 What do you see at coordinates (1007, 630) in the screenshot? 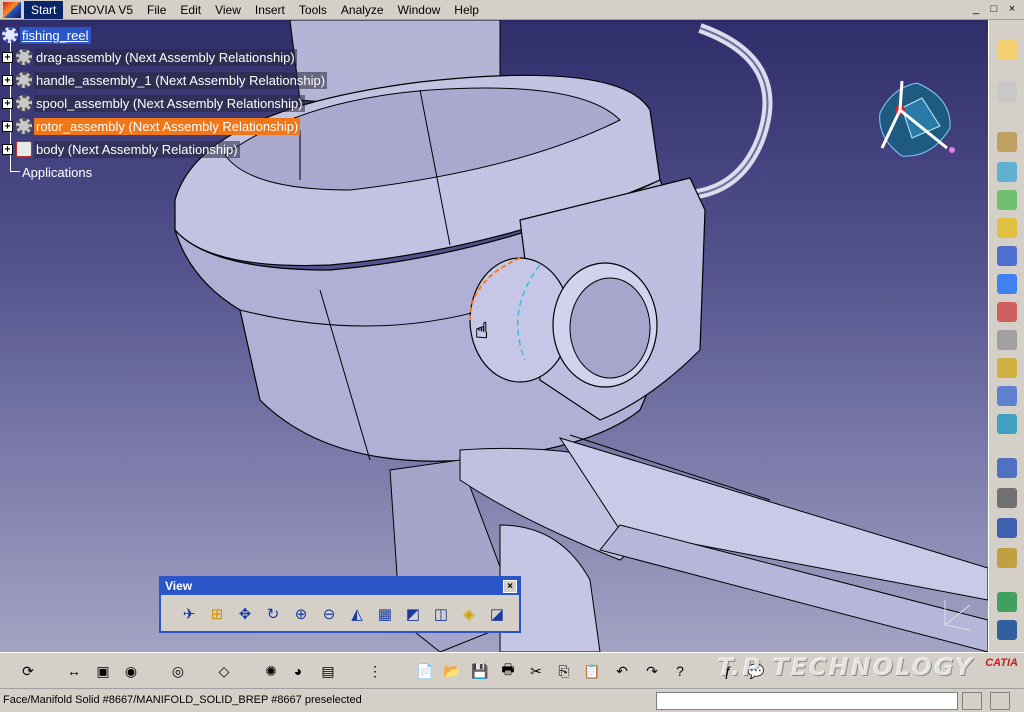
I see `contact-constraint-icon` at bounding box center [1007, 630].